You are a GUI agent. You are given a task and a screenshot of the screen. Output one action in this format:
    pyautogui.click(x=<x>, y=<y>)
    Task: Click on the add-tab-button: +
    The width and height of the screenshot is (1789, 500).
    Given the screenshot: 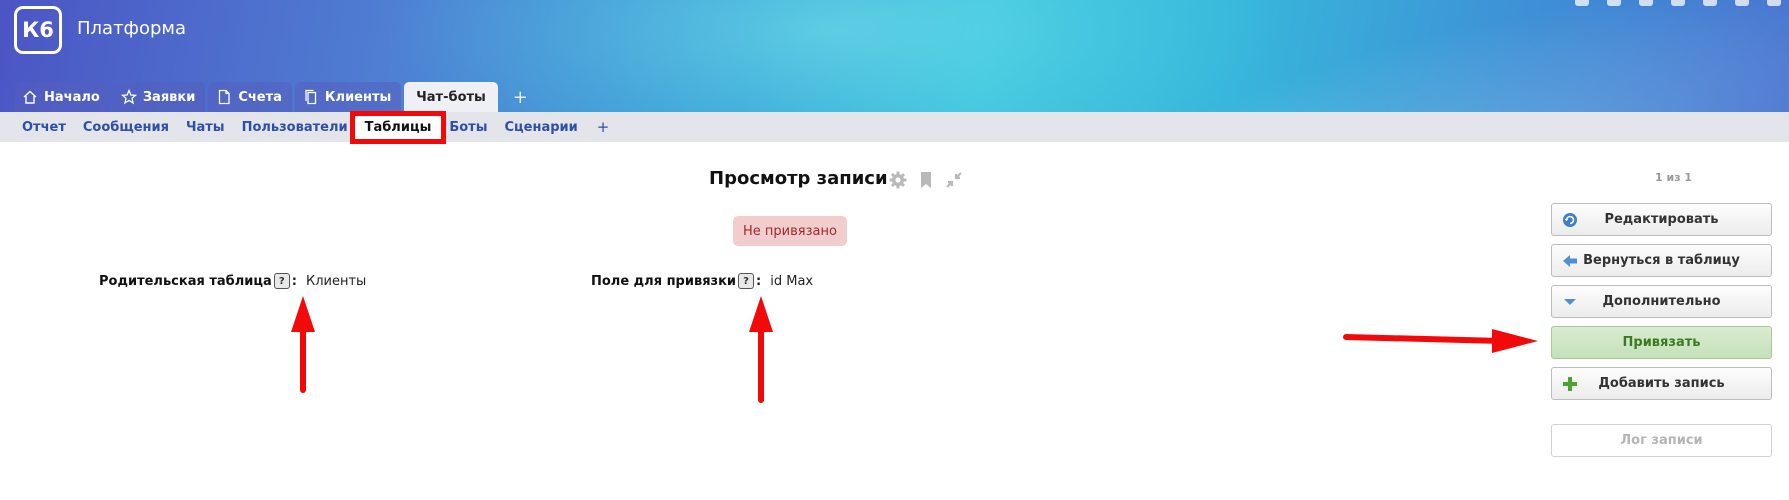 What is the action you would take?
    pyautogui.click(x=520, y=97)
    